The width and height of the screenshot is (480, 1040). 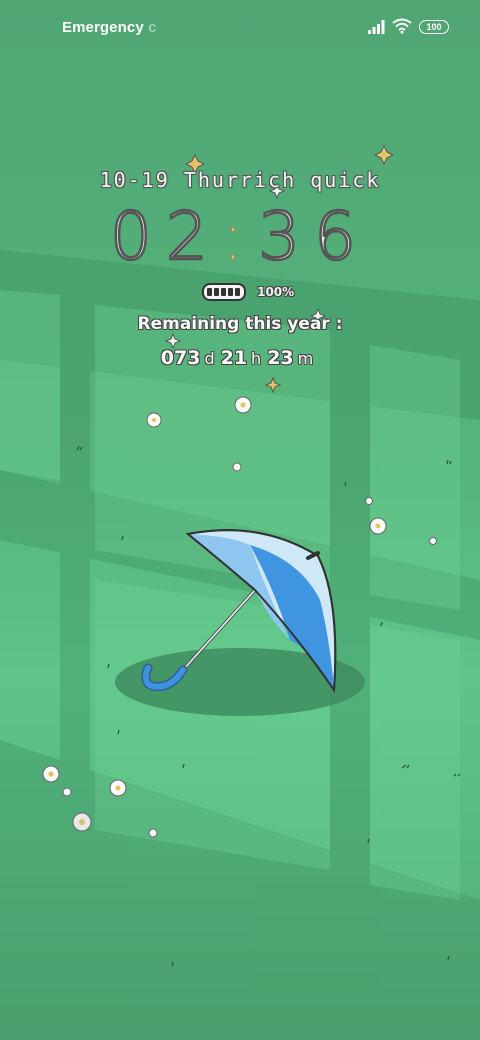 I want to click on clock-minutes: 36, so click(x=314, y=237).